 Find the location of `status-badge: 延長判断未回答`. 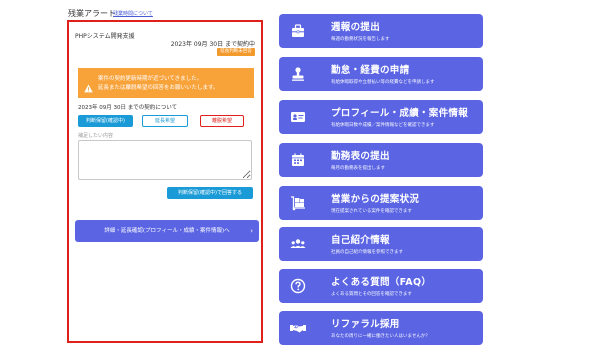

status-badge: 延長判断未回答 is located at coordinates (236, 52).